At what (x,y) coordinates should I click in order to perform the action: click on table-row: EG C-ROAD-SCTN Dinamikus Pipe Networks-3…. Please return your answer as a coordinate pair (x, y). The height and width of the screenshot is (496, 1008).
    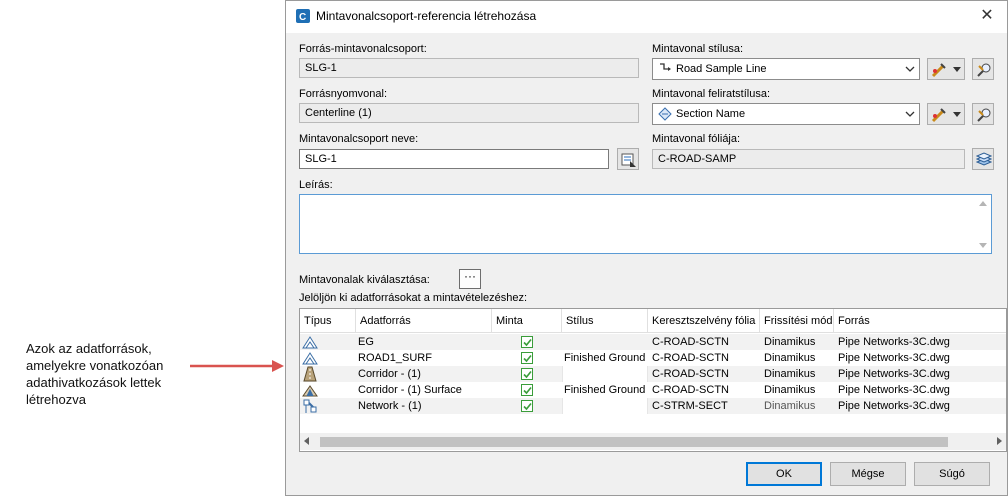
    Looking at the image, I should click on (653, 342).